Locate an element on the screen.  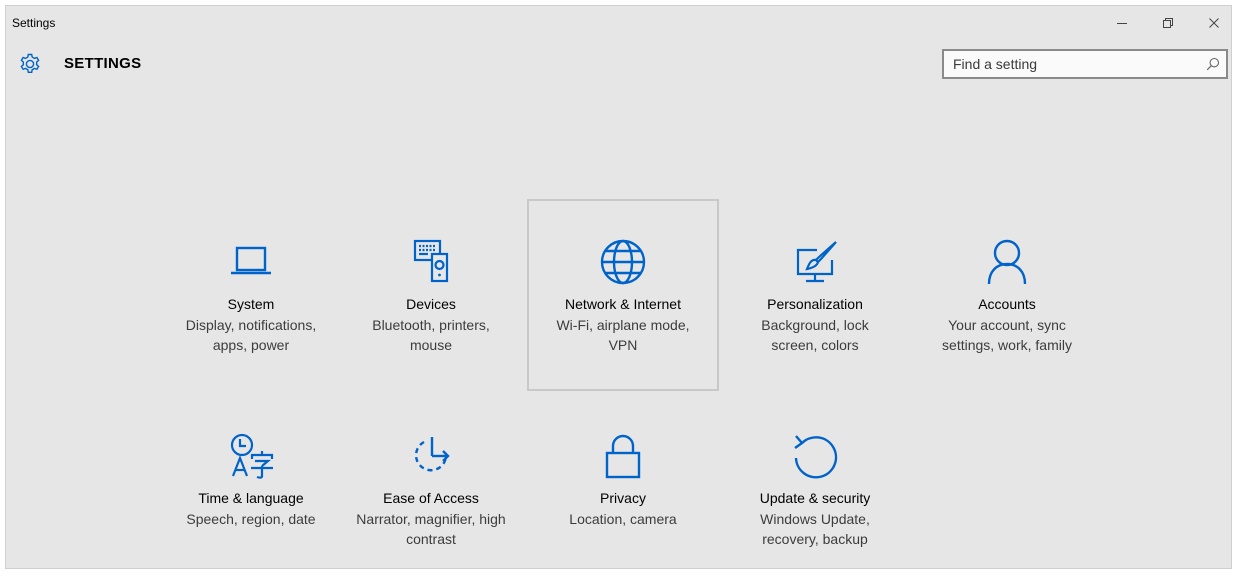
minimize-icon is located at coordinates (1122, 23).